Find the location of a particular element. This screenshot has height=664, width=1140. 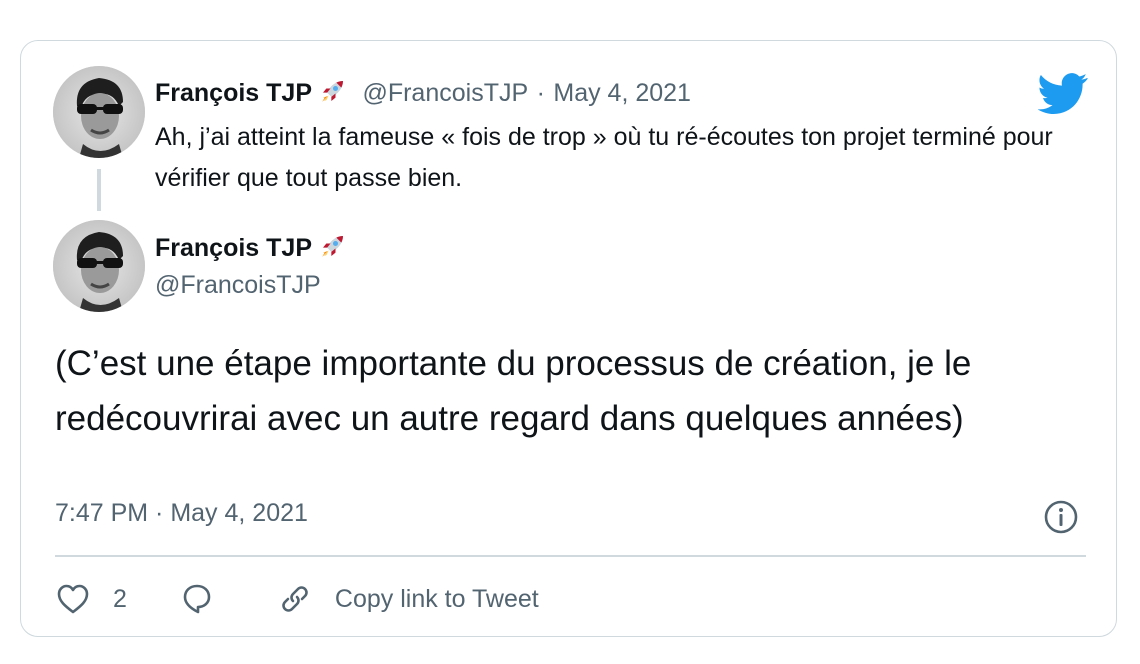

tweet-timestamp: 7:47 PM · May 4, 2021 is located at coordinates (181, 513).